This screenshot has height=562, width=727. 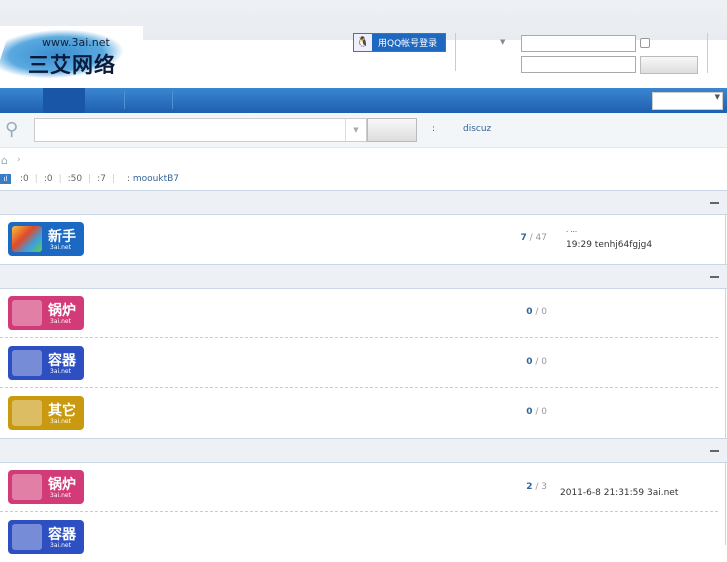 I want to click on stat-members: :7, so click(x=101, y=179).